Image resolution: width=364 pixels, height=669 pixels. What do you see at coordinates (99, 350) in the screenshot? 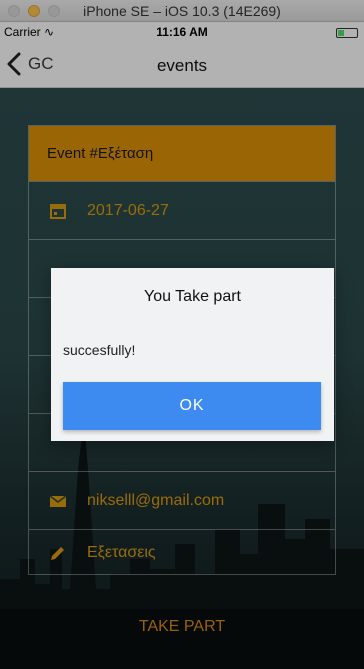
I see `alert-message: succesfully!` at bounding box center [99, 350].